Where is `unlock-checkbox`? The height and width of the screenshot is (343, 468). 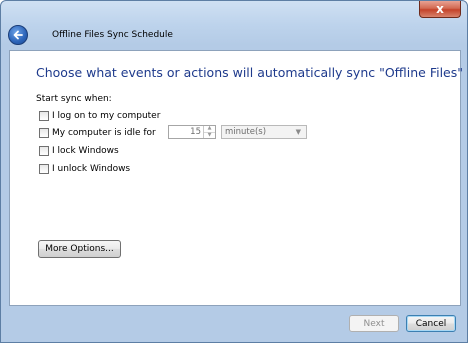
unlock-checkbox is located at coordinates (44, 169).